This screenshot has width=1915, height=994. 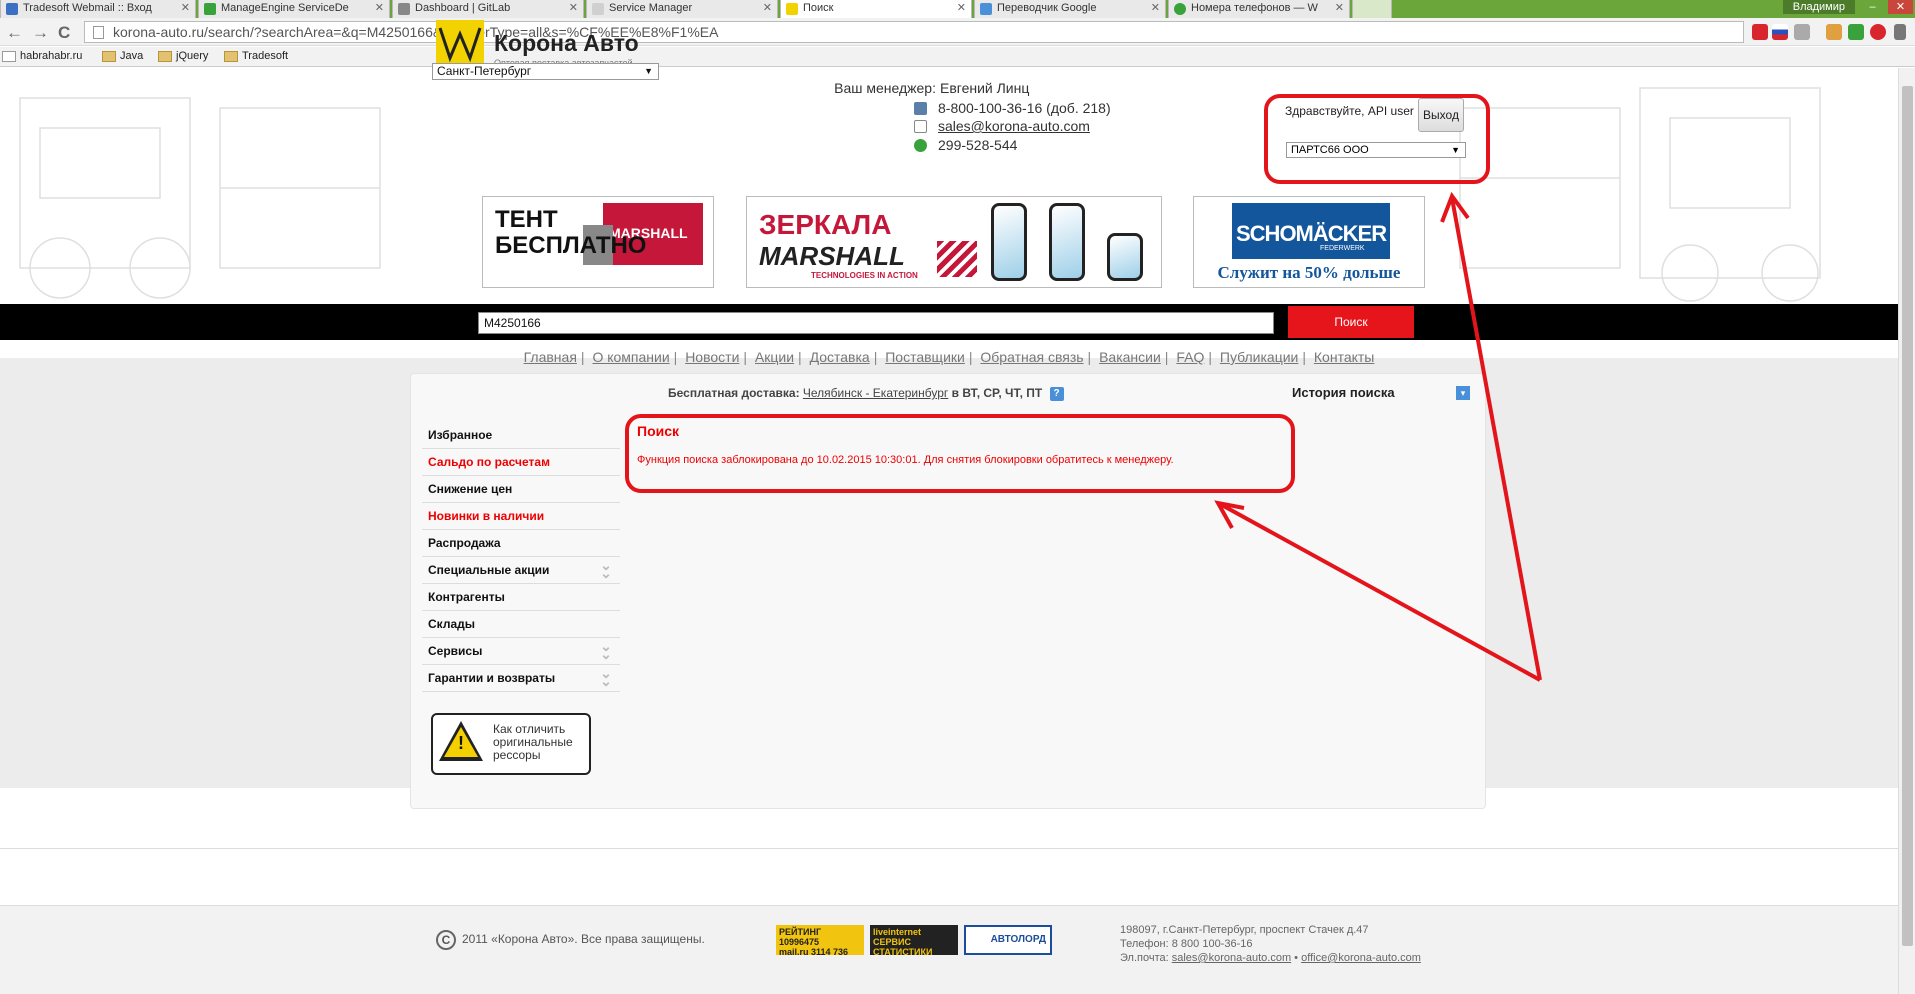 What do you see at coordinates (1907, 516) in the screenshot?
I see `scrollbar-thumb` at bounding box center [1907, 516].